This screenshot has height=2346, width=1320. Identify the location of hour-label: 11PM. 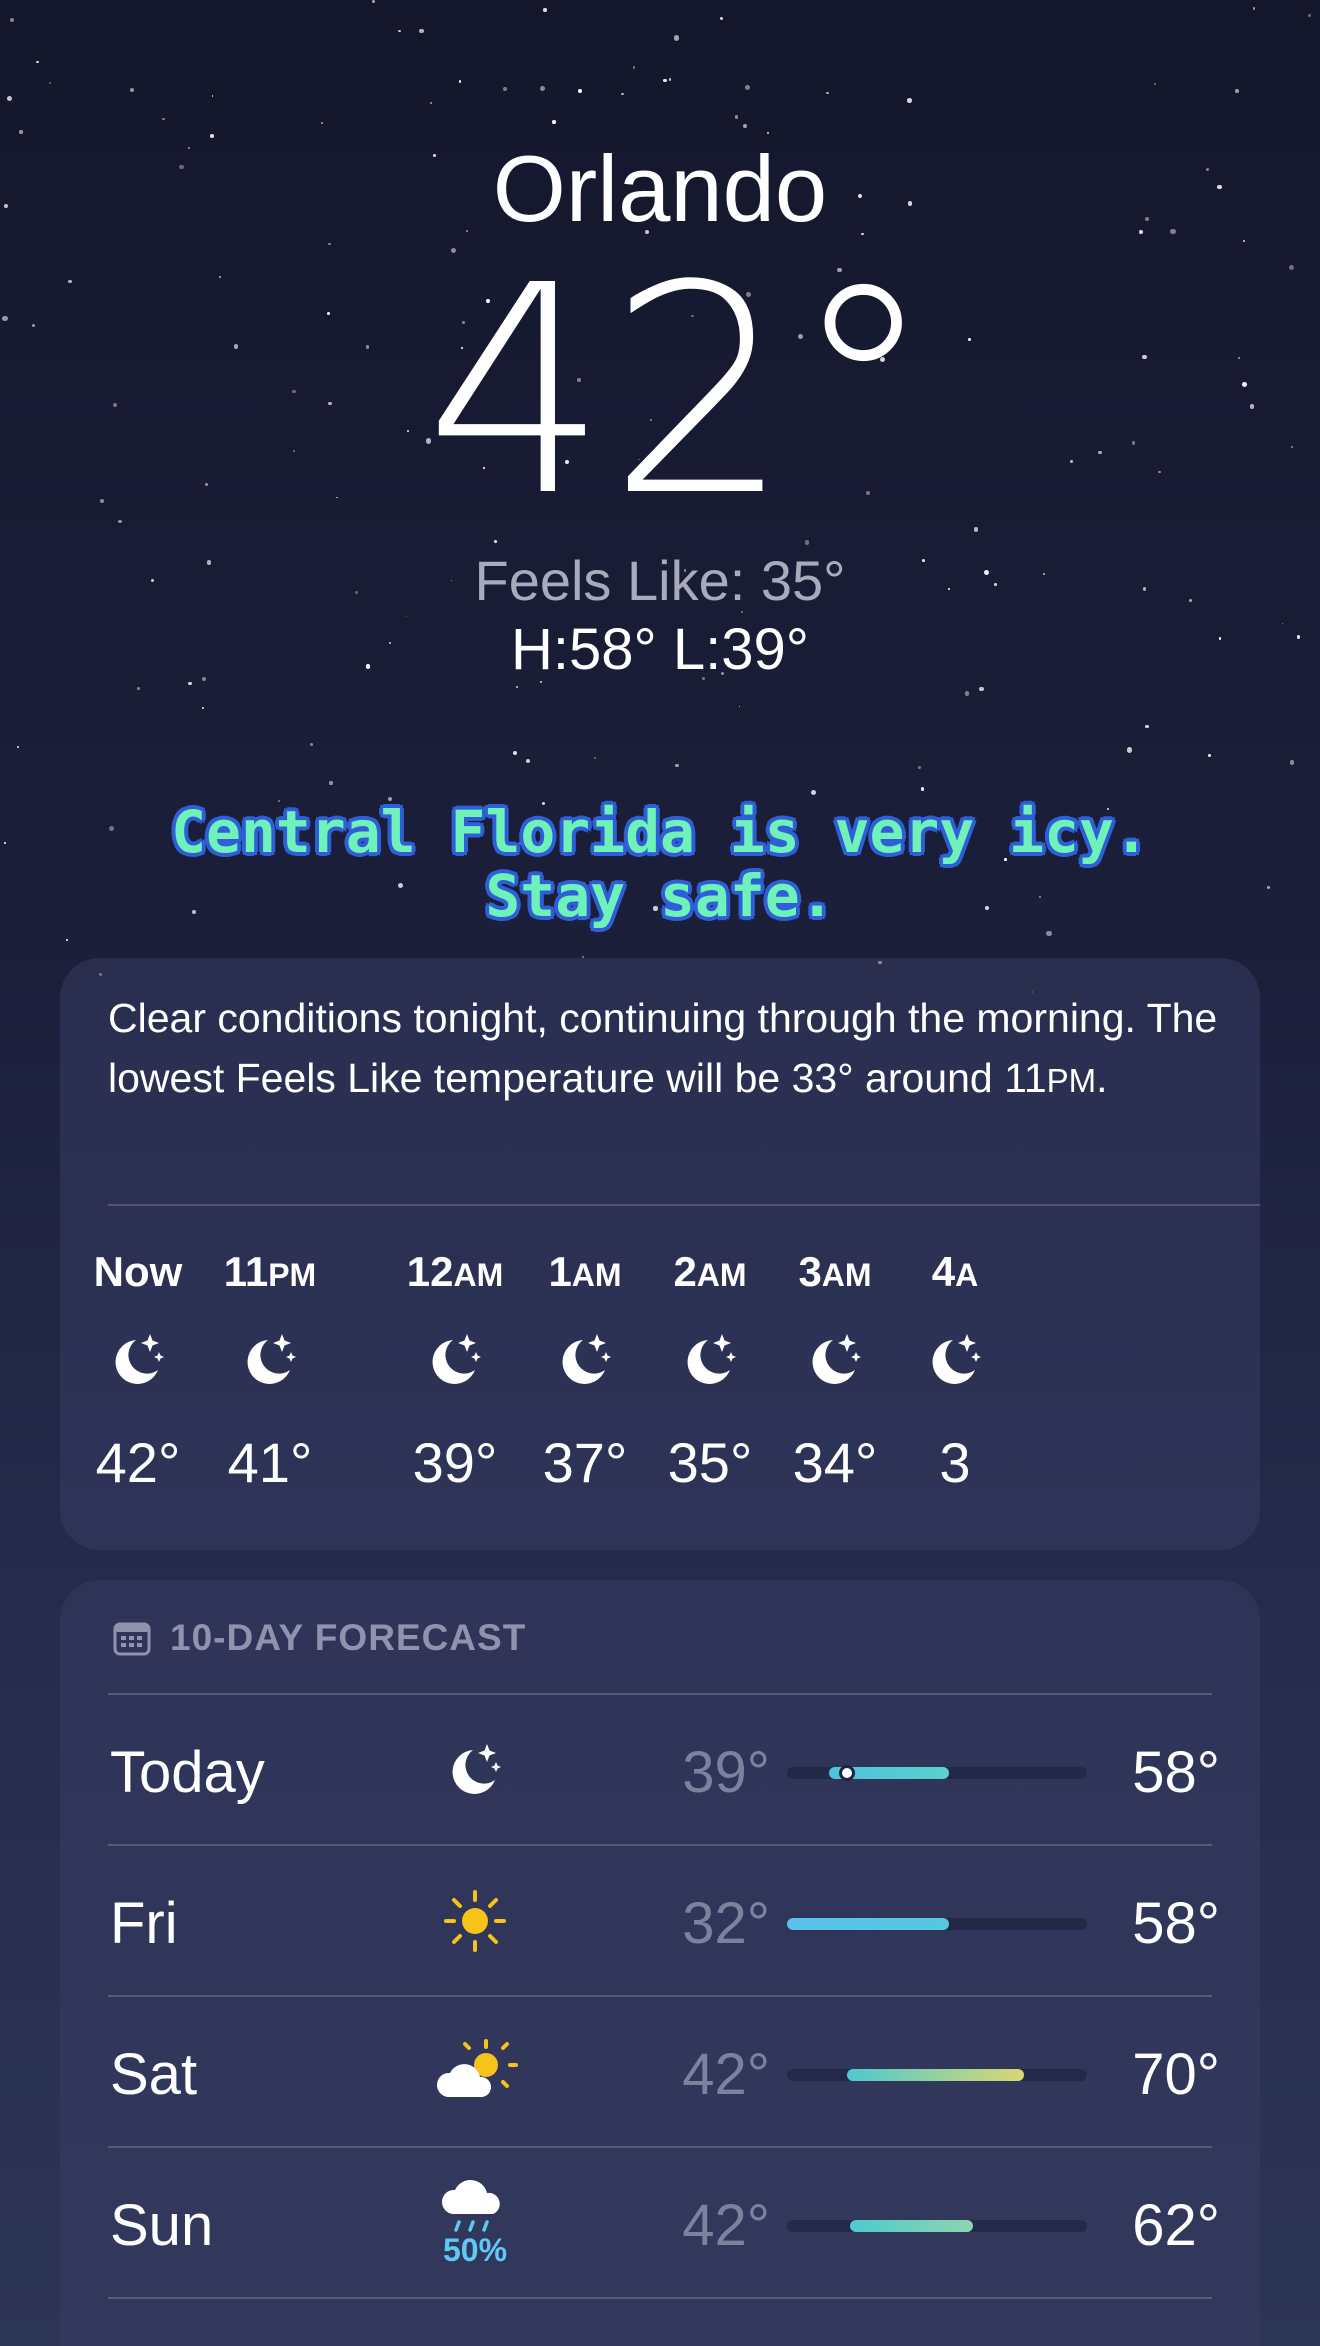
(270, 1271).